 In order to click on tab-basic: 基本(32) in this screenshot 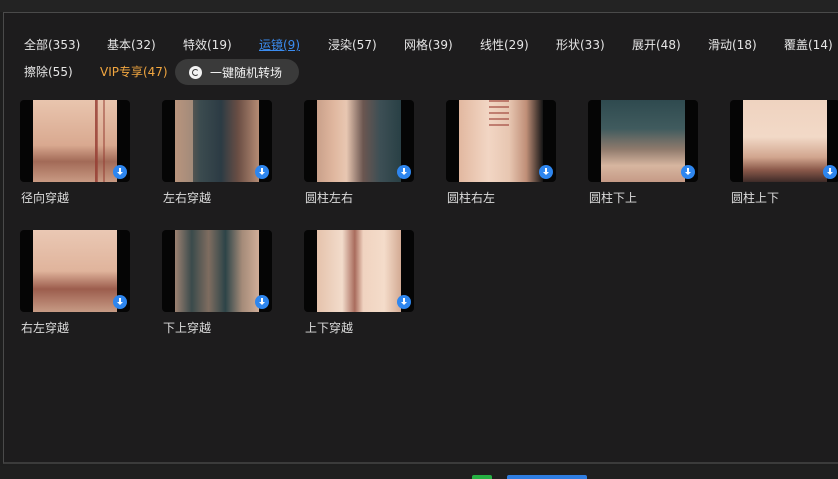, I will do `click(131, 45)`.